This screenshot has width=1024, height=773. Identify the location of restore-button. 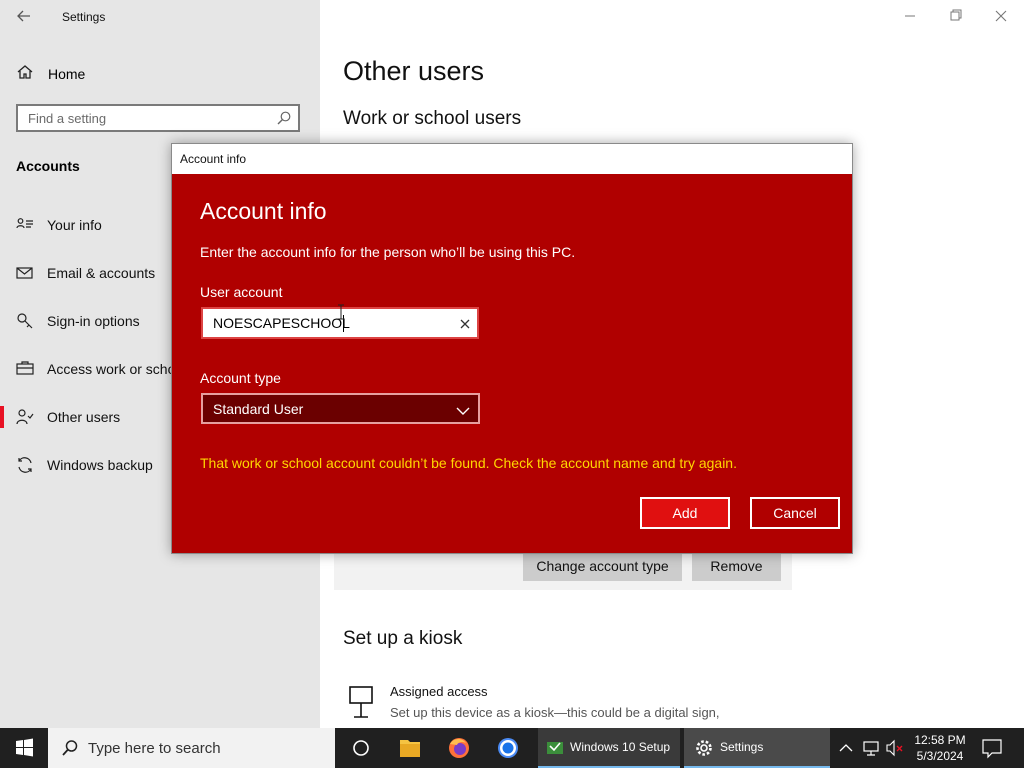
(956, 16).